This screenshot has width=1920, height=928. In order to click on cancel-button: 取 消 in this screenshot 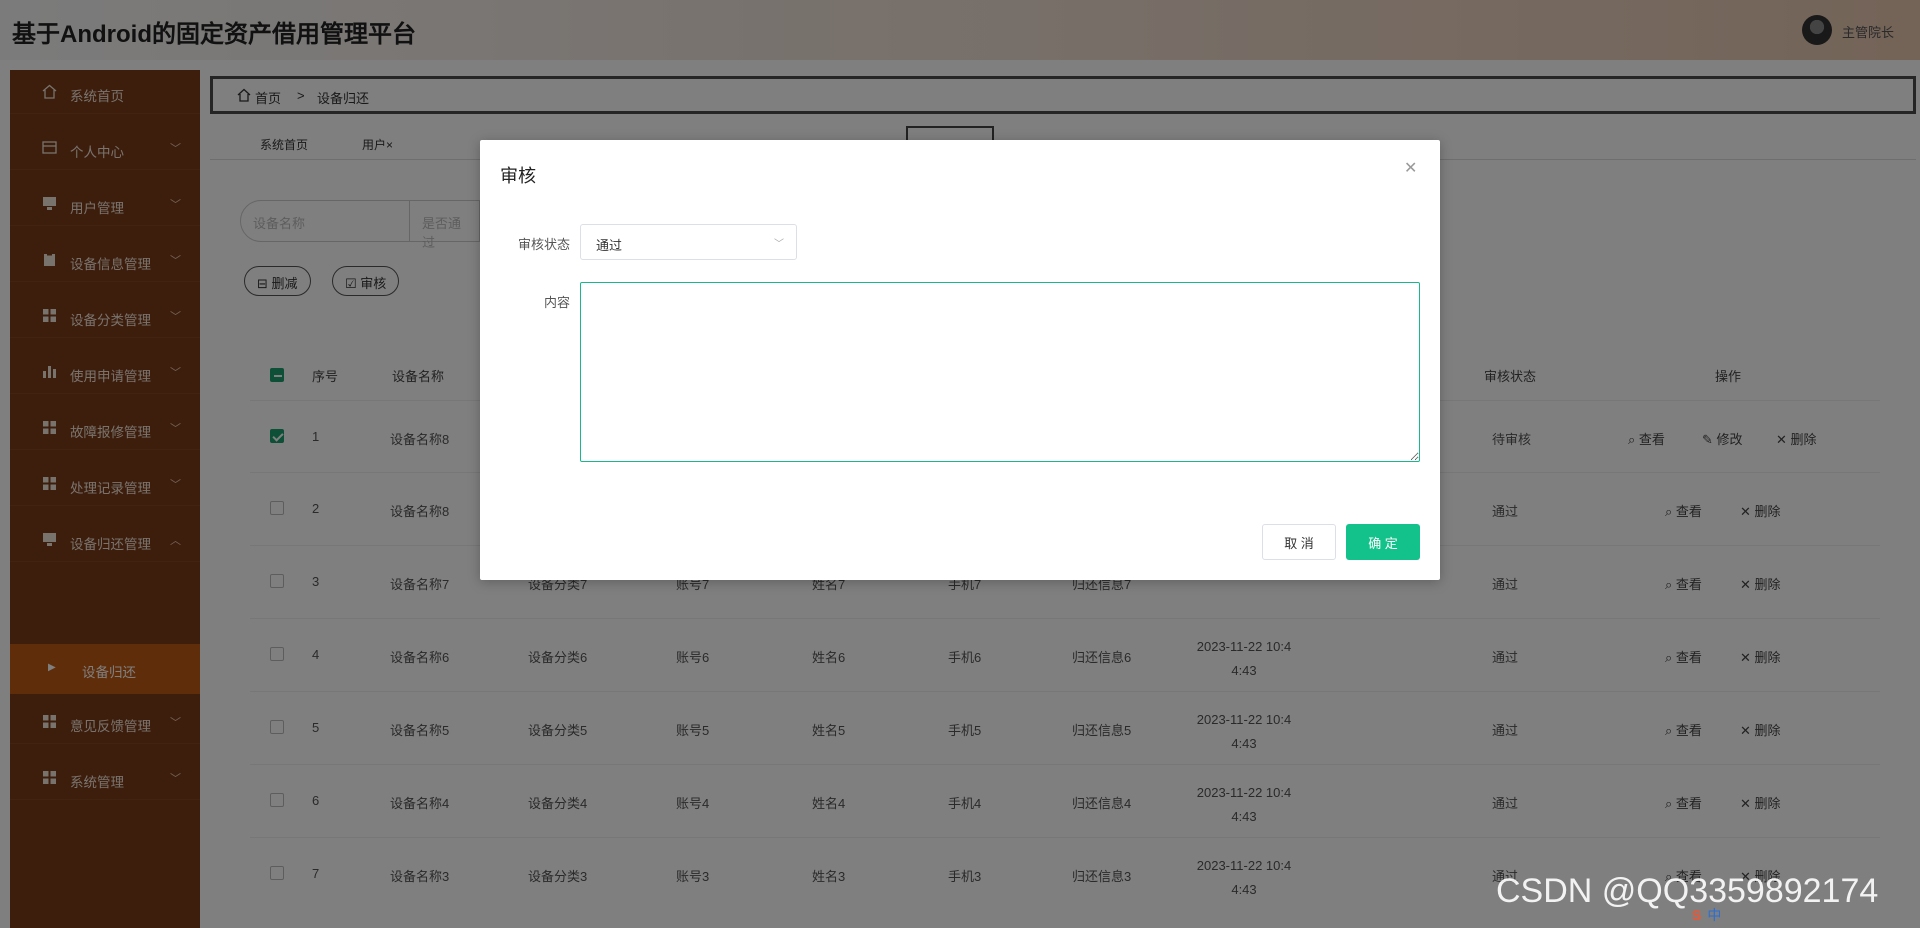, I will do `click(1299, 542)`.